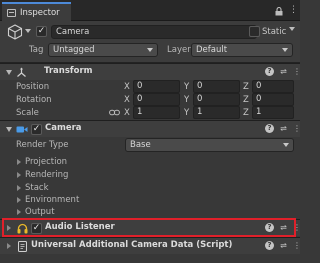  What do you see at coordinates (68, 71) in the screenshot?
I see `transform-title: Transform` at bounding box center [68, 71].